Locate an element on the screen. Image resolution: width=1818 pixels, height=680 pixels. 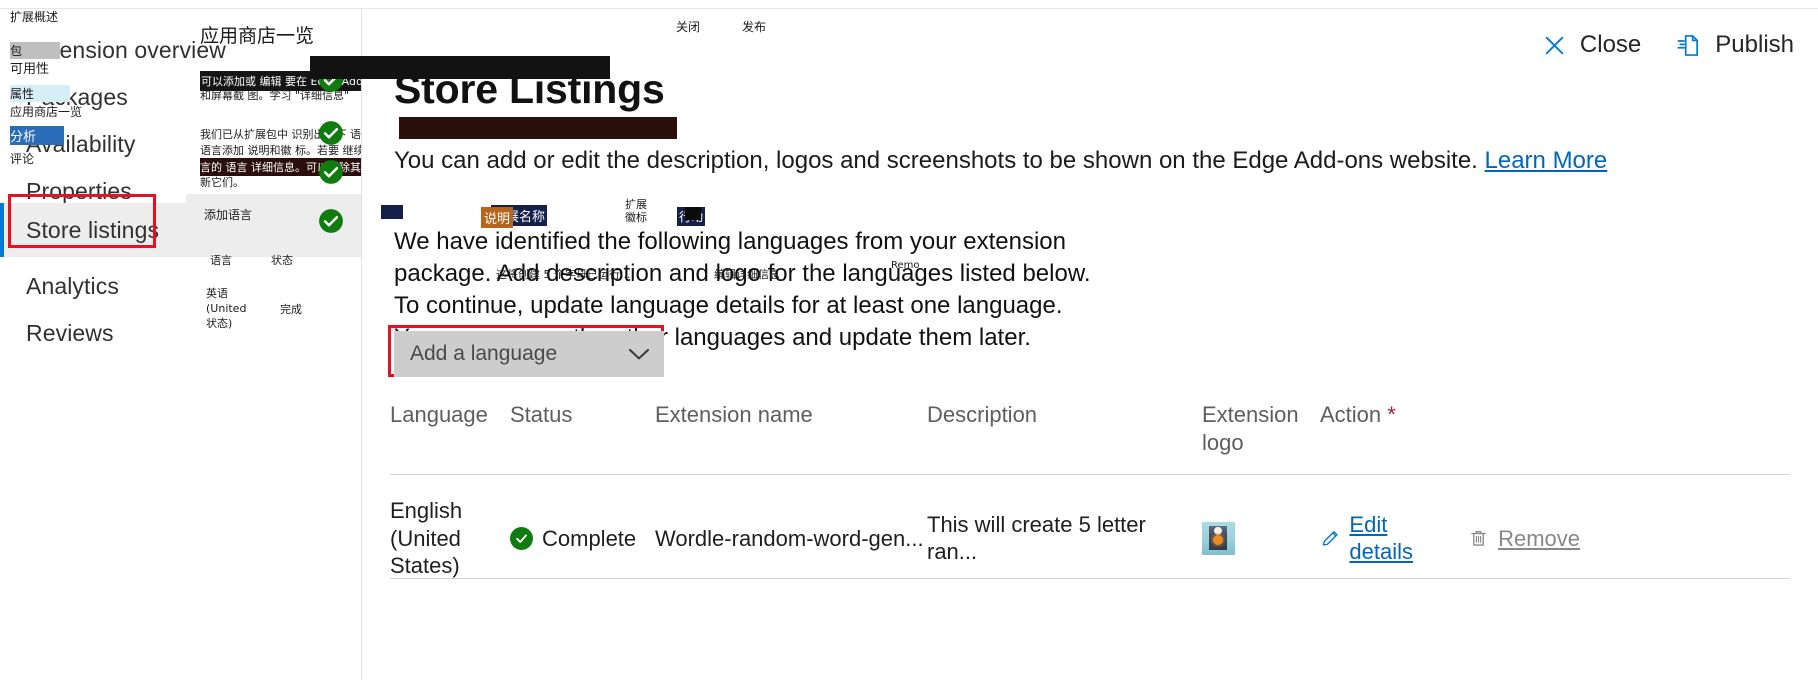
add-language-dropdown-placeholder: Add a language is located at coordinates (484, 353).